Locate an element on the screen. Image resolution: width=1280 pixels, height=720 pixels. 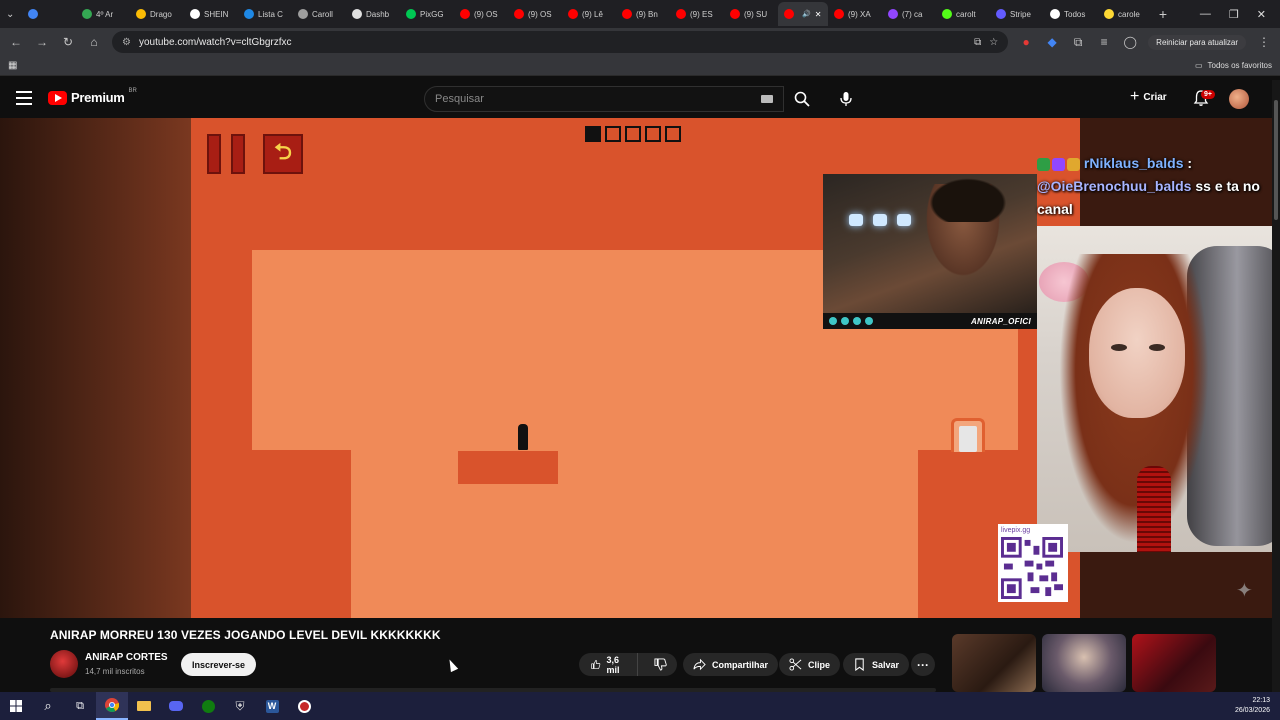
profile-icon: ◯ is located at coordinates (1130, 42).